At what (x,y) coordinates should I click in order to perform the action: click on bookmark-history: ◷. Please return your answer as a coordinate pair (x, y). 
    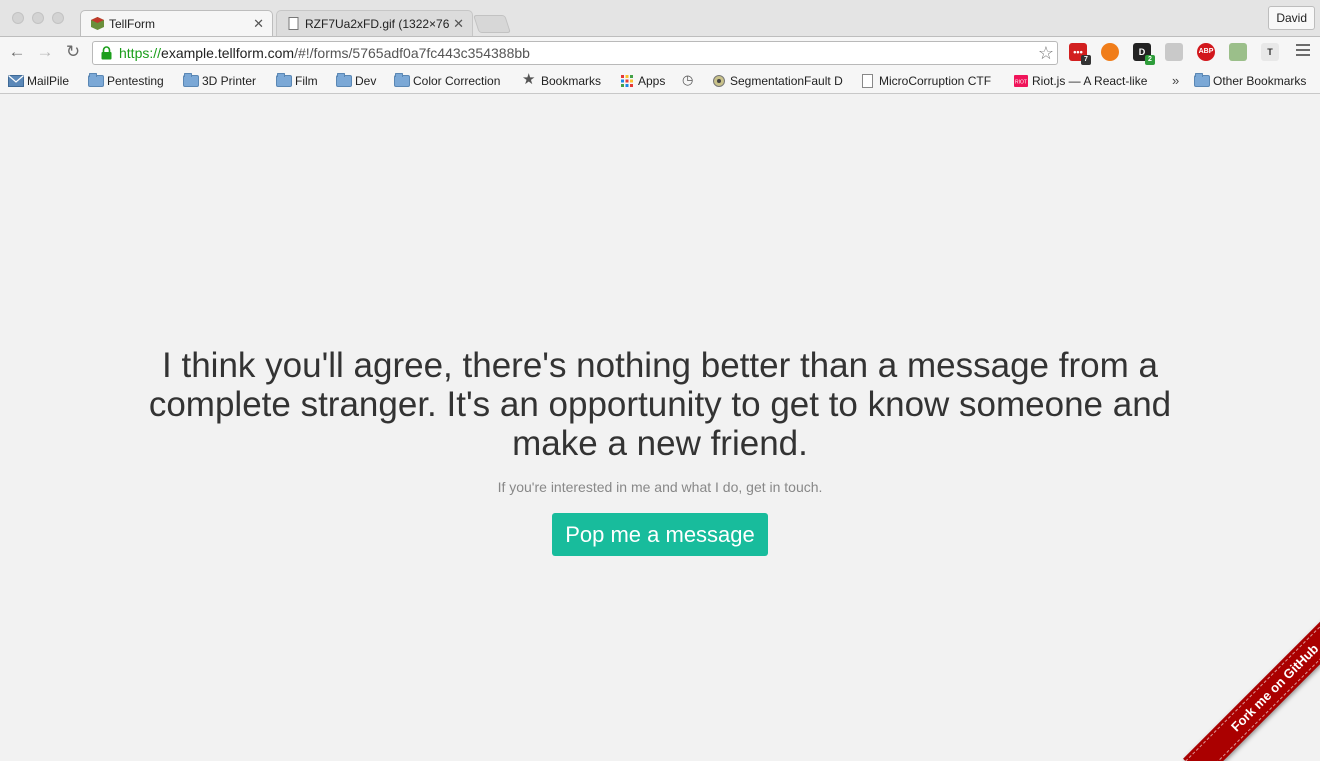
    Looking at the image, I should click on (691, 81).